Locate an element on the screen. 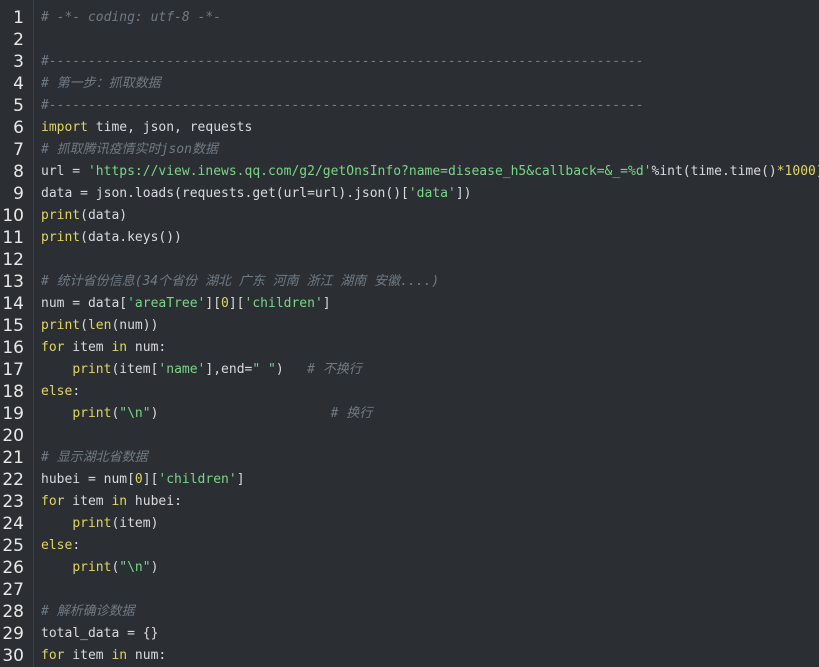 This screenshot has width=819, height=667. line-number: 10 is located at coordinates (13, 216).